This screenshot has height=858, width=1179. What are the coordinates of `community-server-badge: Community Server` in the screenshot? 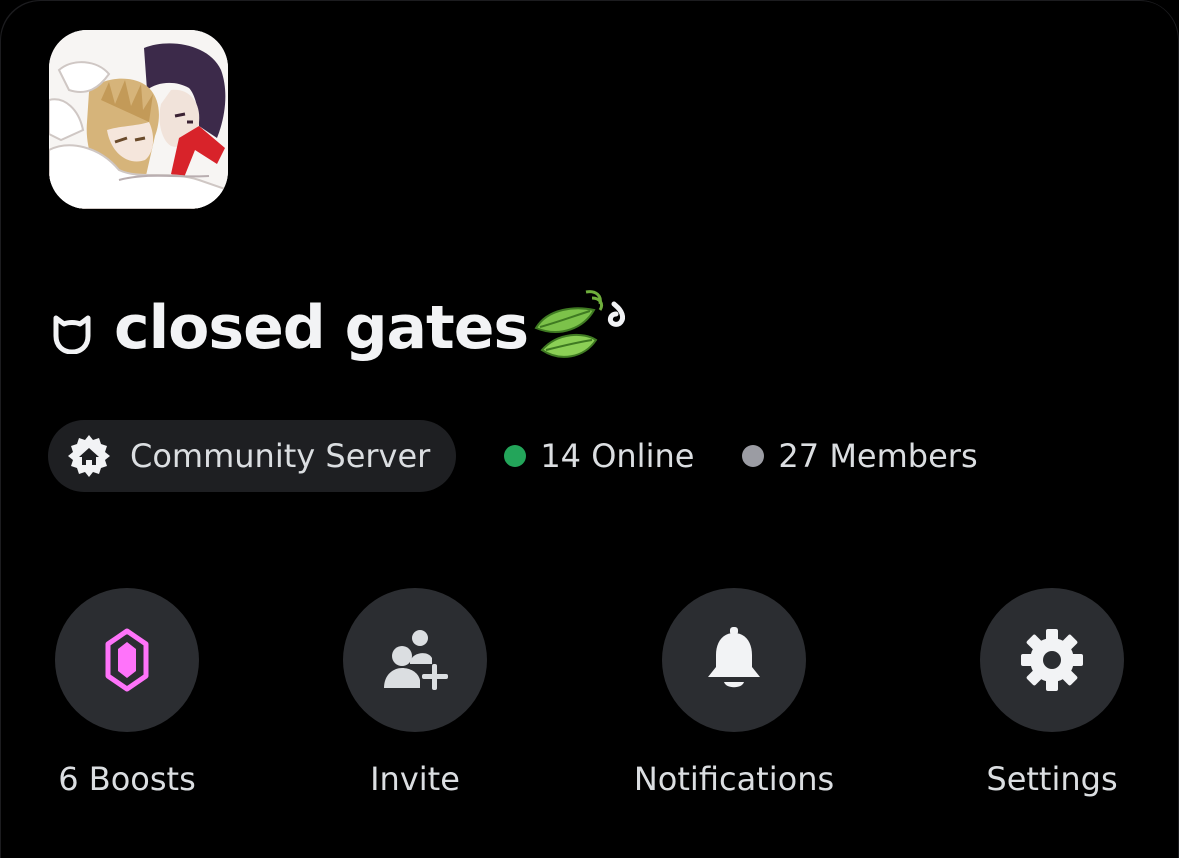 It's located at (252, 456).